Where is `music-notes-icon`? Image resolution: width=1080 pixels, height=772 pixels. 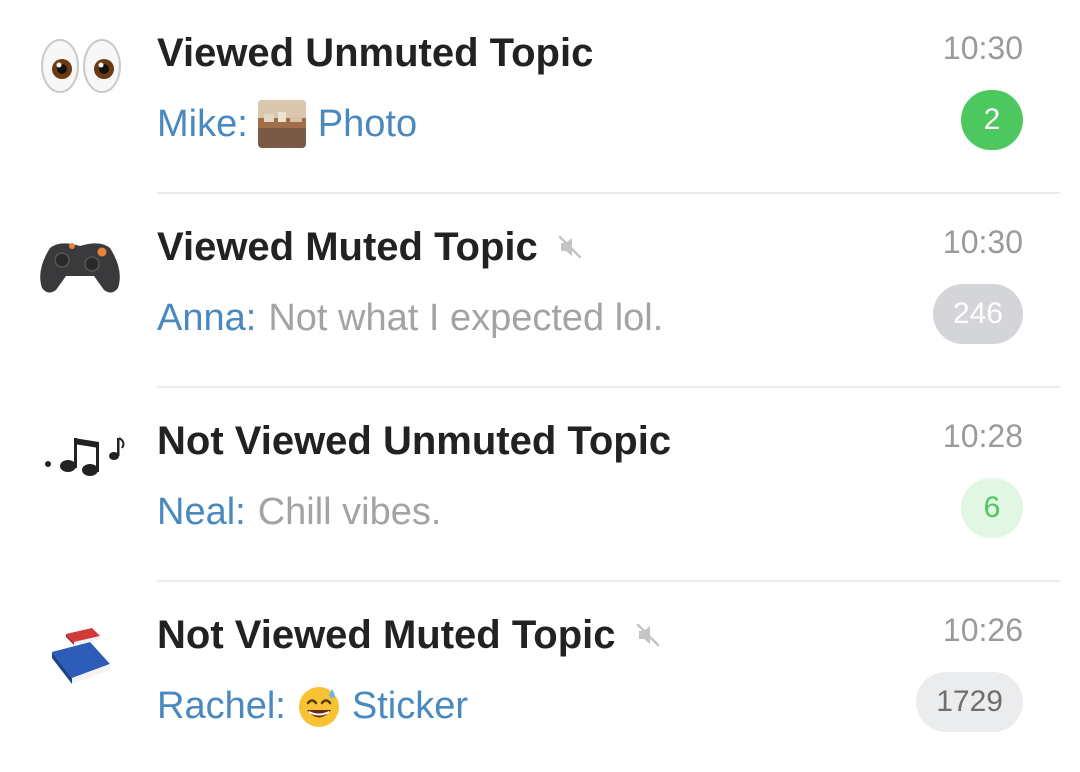 music-notes-icon is located at coordinates (80, 454).